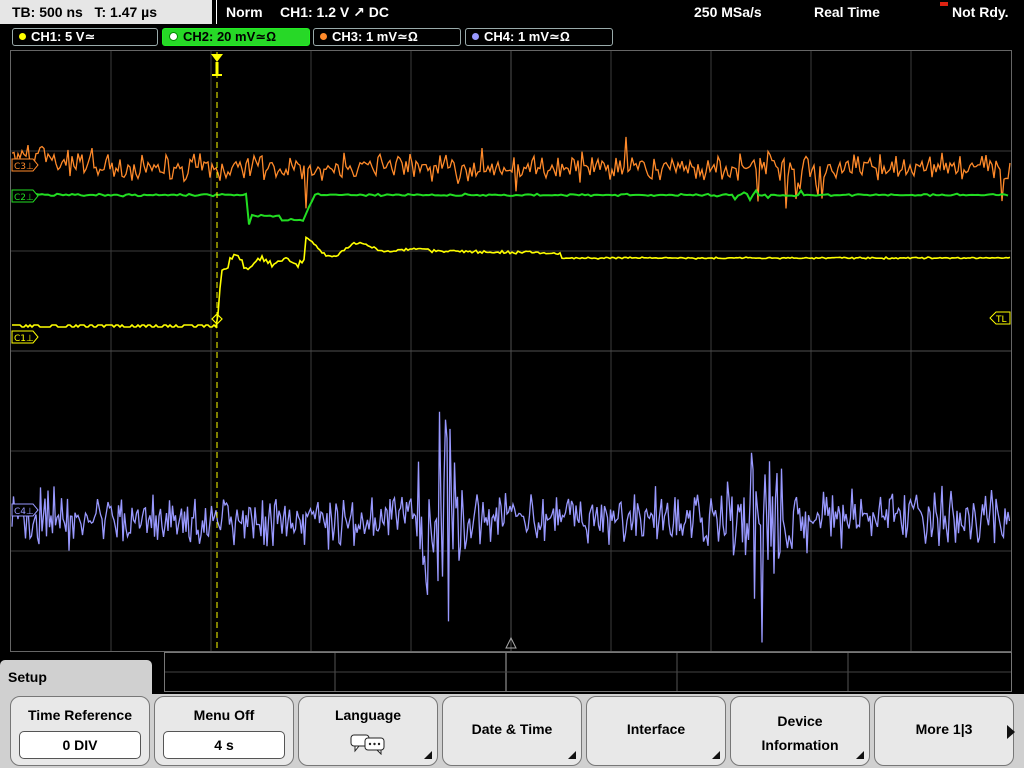 This screenshot has width=1024, height=768. I want to click on date-time-button: Date & Time, so click(512, 731).